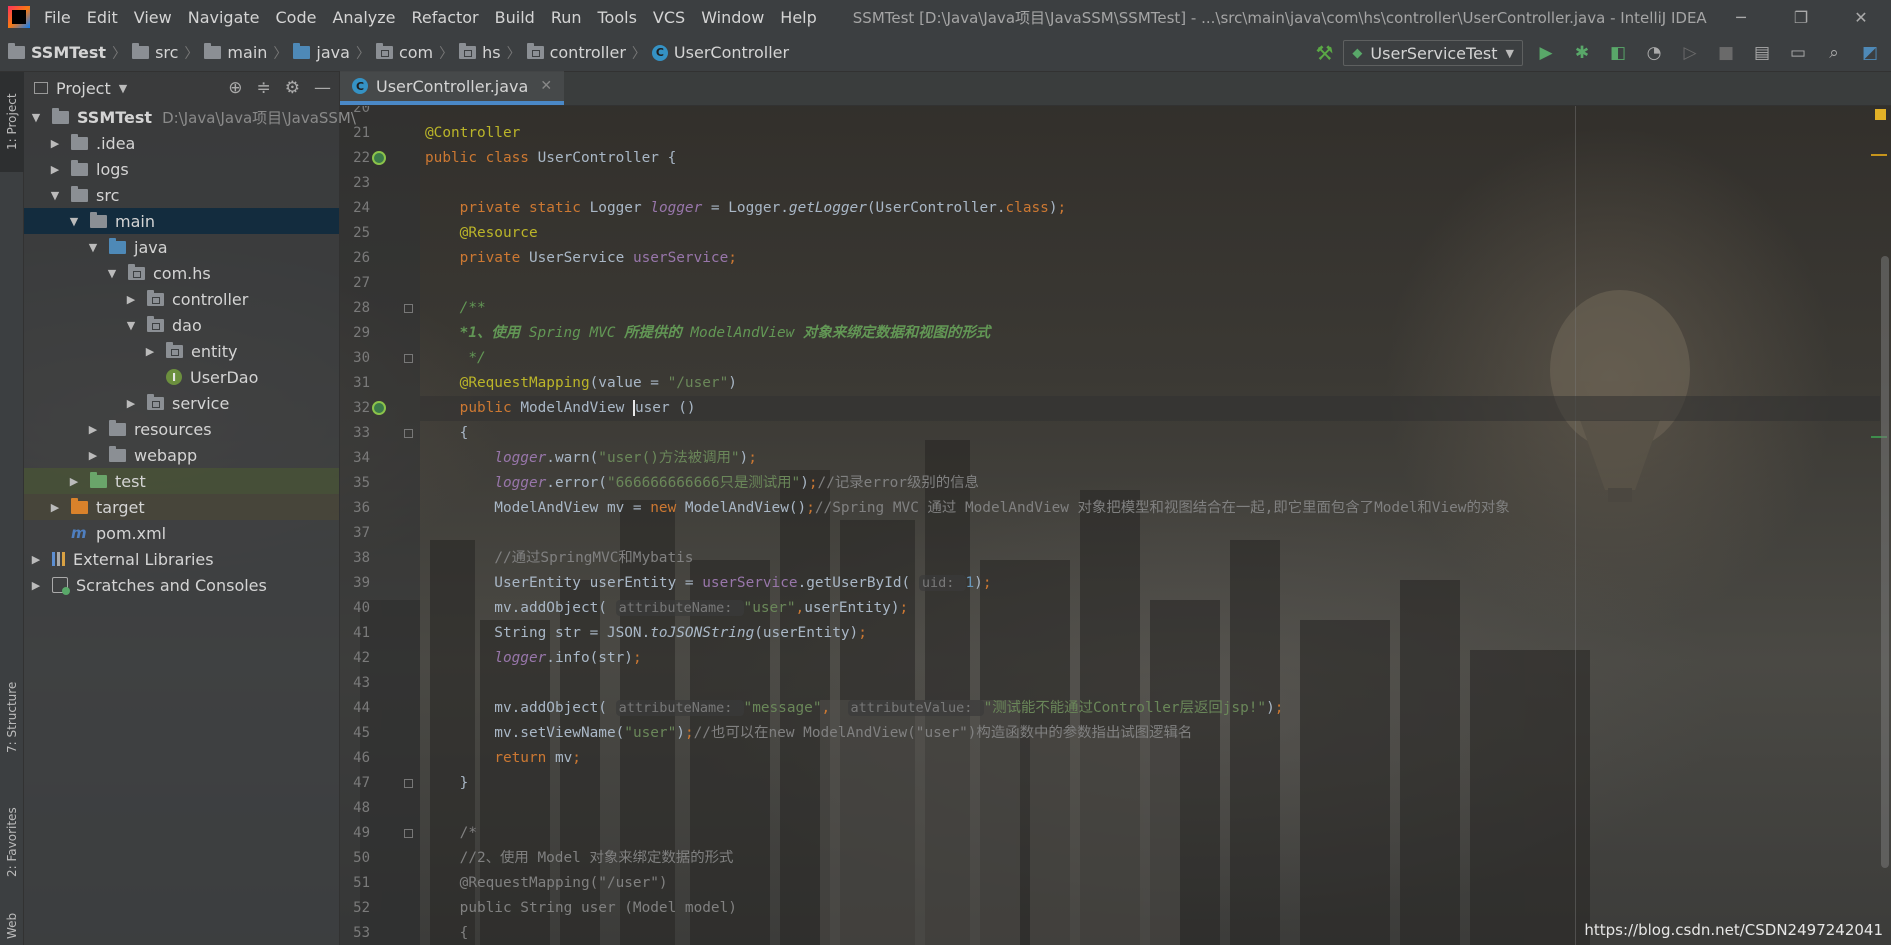  I want to click on code-line: {, so click(1150, 433).